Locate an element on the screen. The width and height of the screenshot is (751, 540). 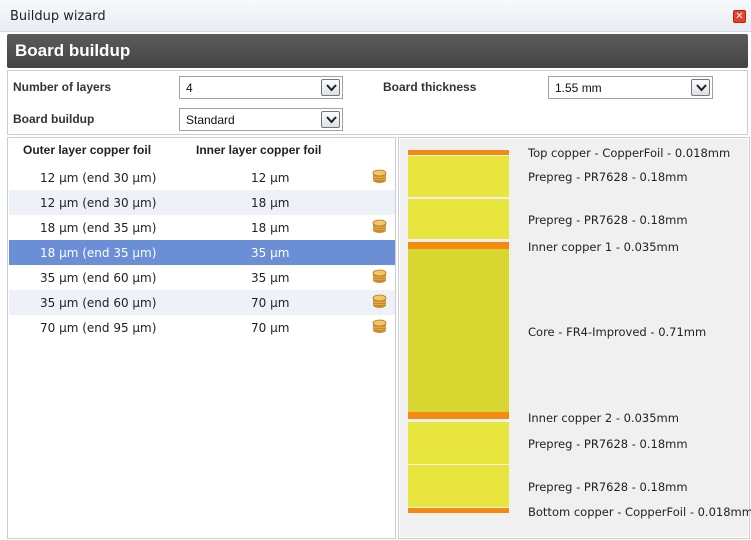
close-icon: ✕ is located at coordinates (739, 16).